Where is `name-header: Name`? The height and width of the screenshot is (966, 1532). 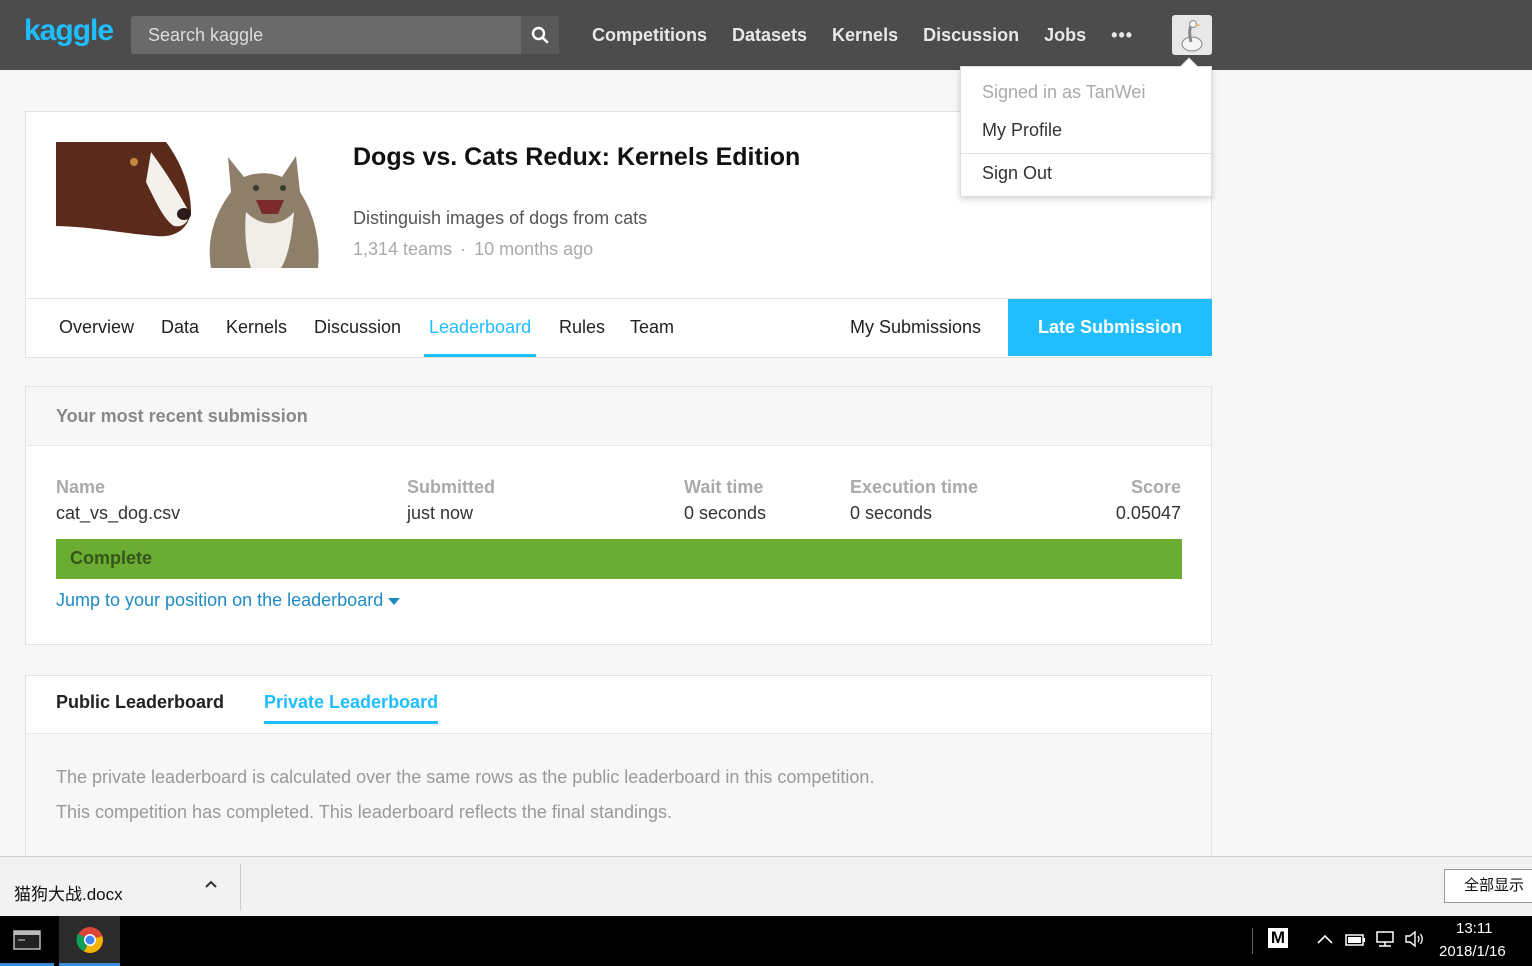
name-header: Name is located at coordinates (81, 487).